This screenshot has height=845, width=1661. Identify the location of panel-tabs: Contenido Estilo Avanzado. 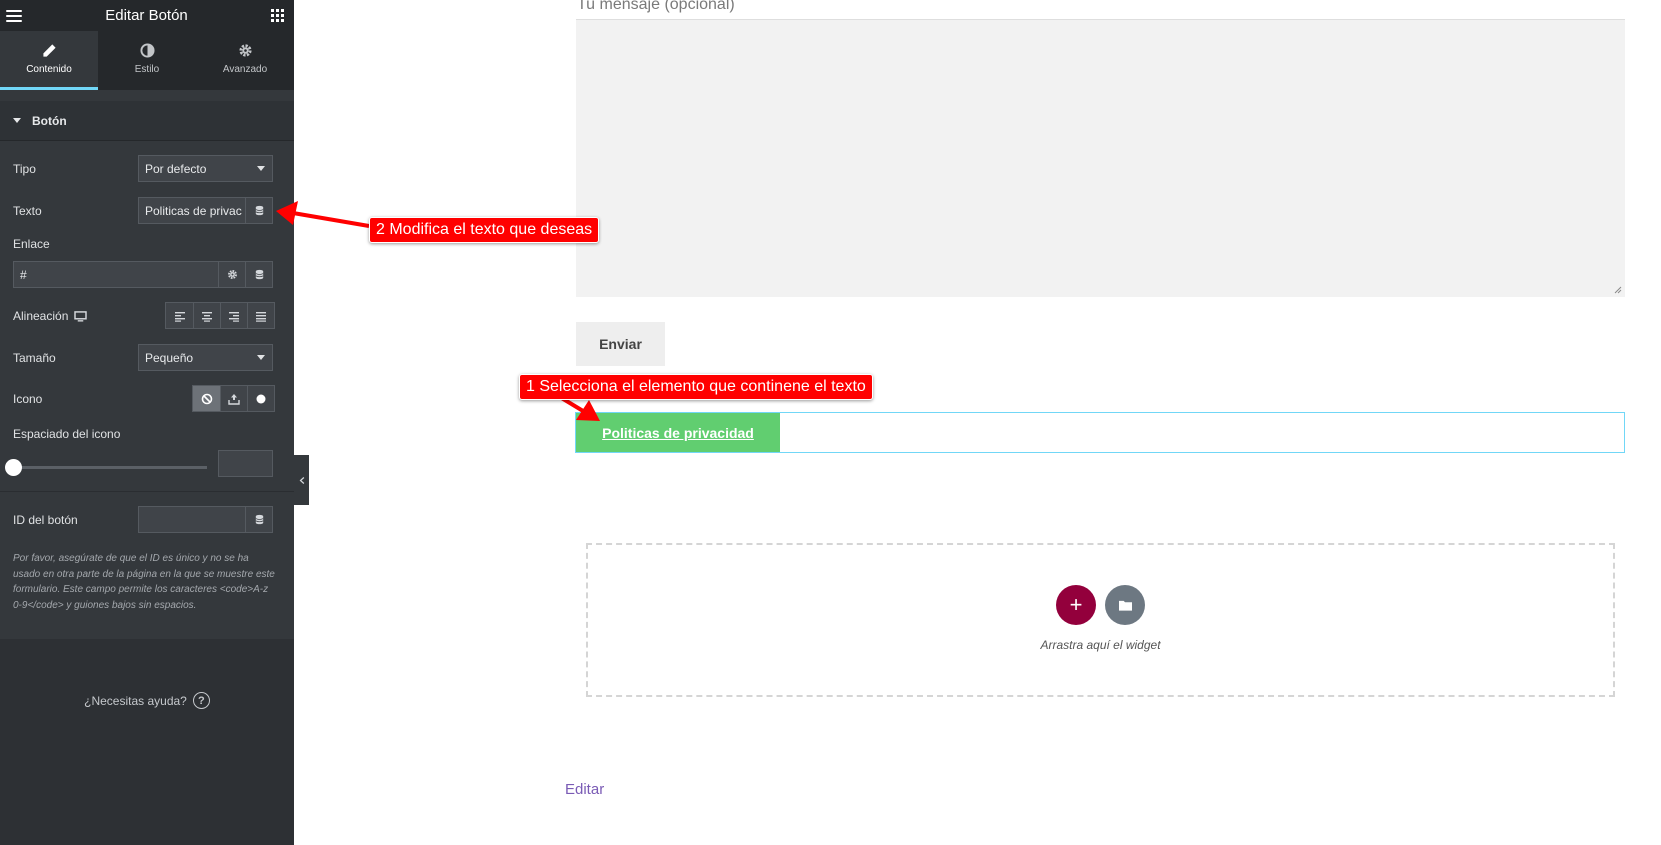
(147, 60).